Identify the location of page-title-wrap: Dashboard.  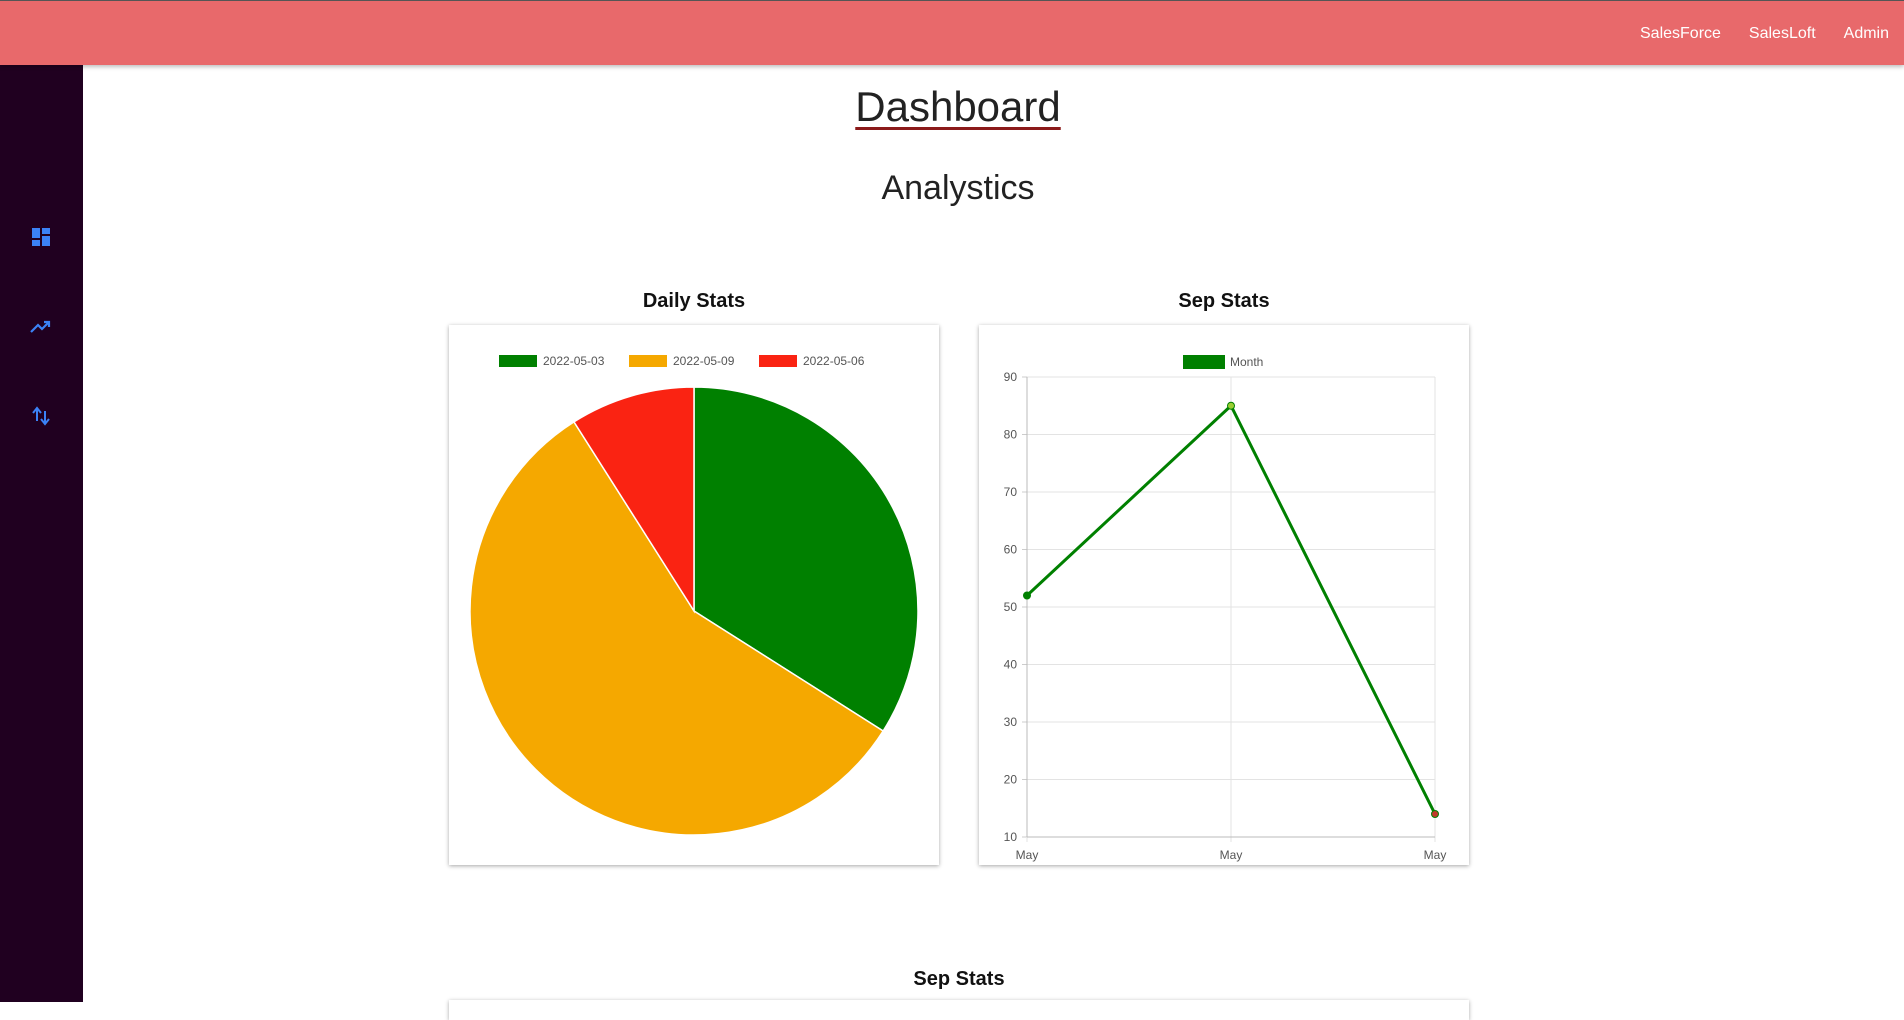
(958, 107).